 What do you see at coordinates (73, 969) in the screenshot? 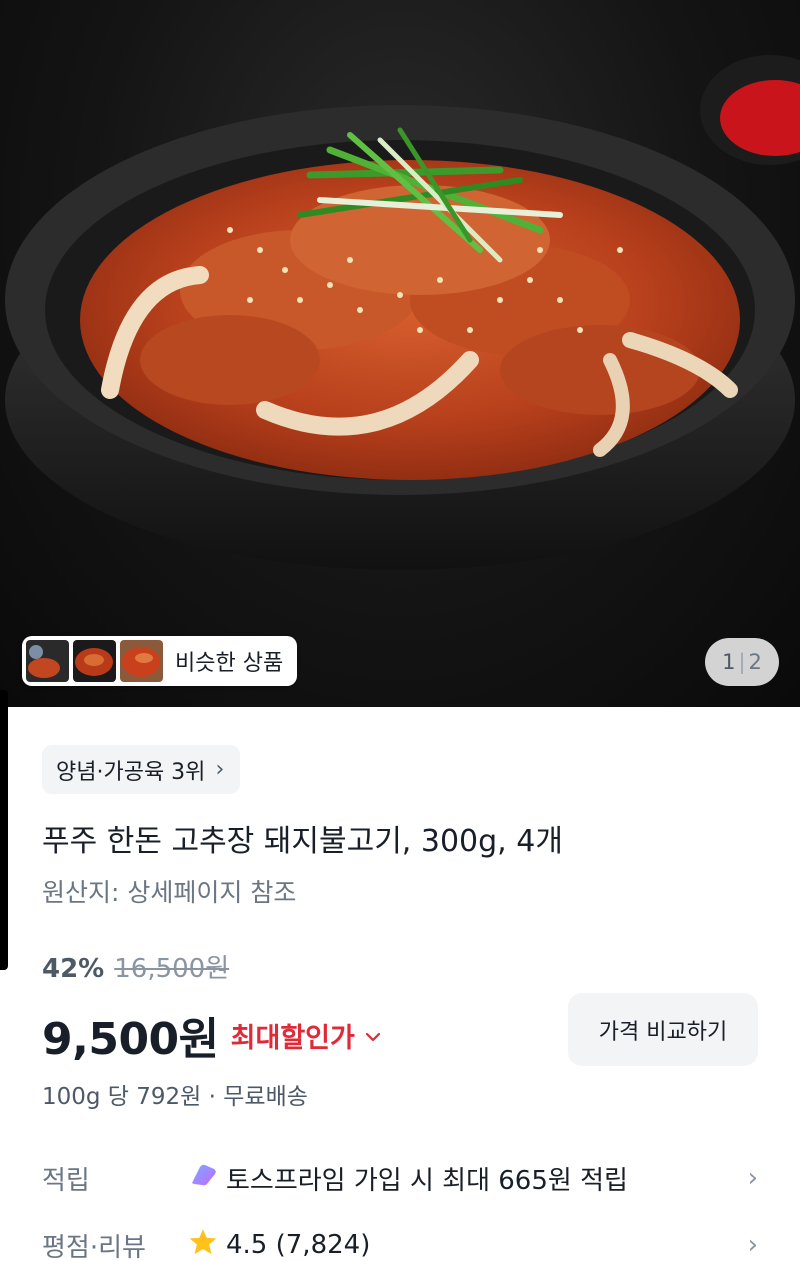
I see `discount-rate: 42%` at bounding box center [73, 969].